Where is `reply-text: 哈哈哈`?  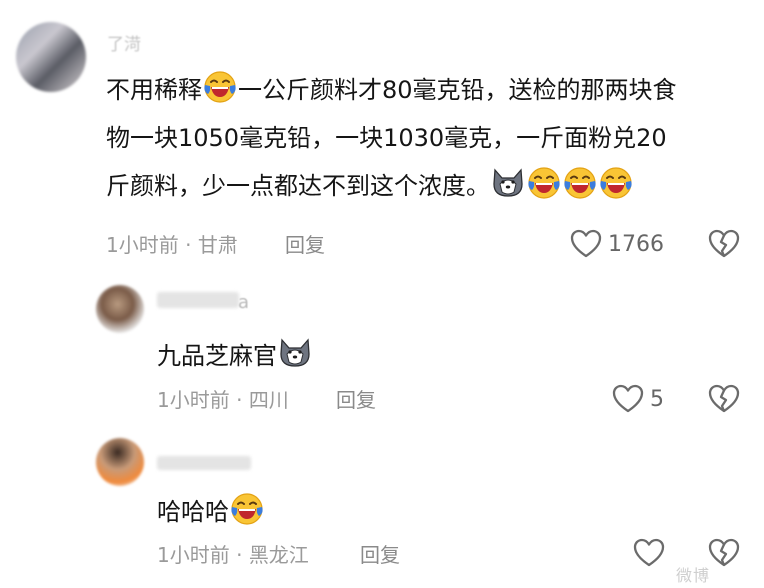
reply-text: 哈哈哈 is located at coordinates (211, 510).